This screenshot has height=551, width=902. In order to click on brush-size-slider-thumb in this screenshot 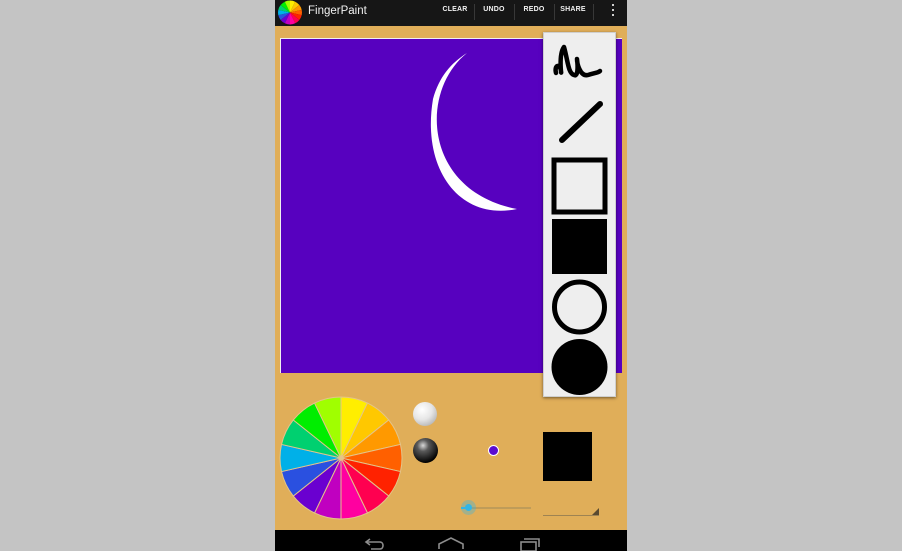, I will do `click(468, 507)`.